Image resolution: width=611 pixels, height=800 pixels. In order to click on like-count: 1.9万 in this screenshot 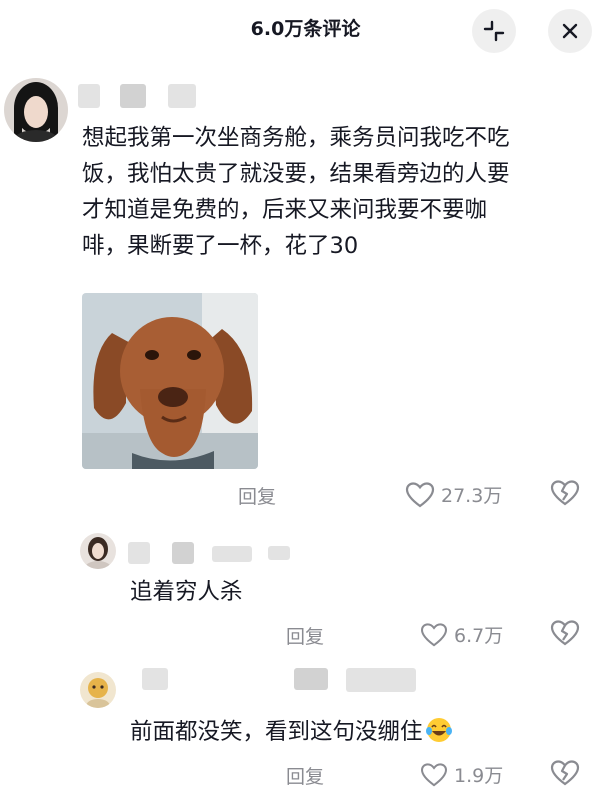, I will do `click(479, 776)`.